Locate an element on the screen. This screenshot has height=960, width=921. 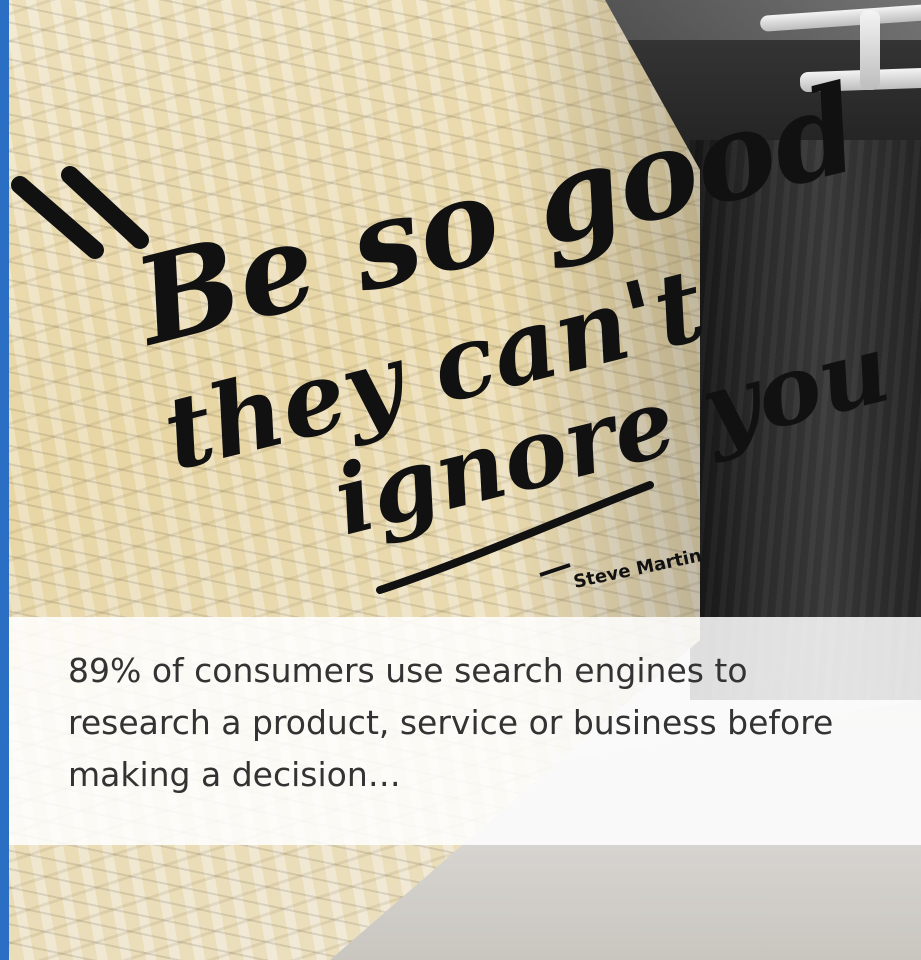
wood-grain is located at coordinates (805, 420).